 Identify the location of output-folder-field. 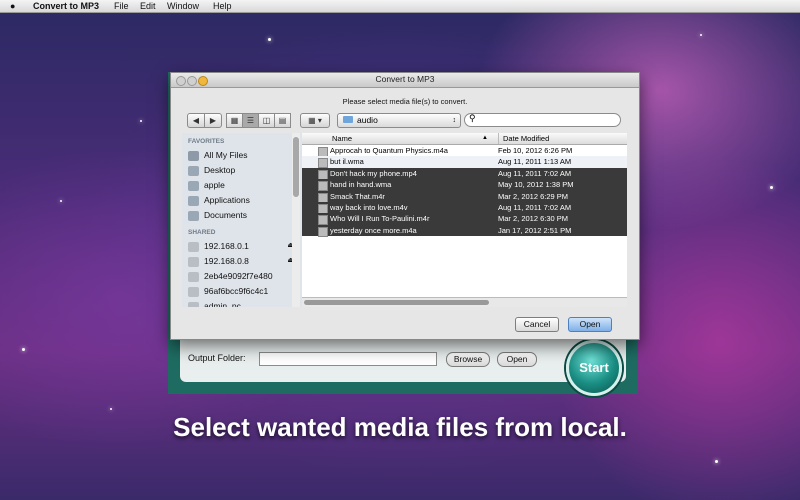
(348, 359).